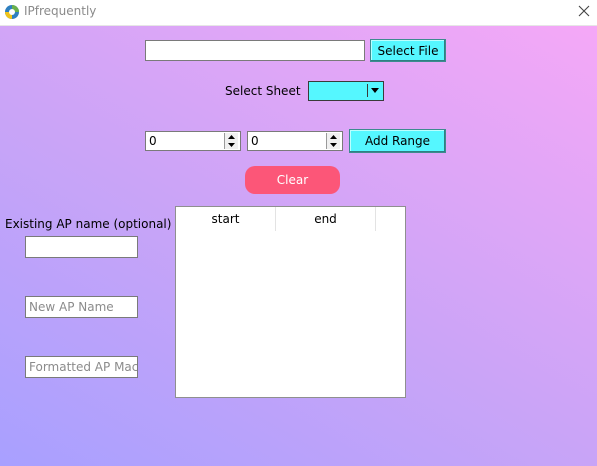  What do you see at coordinates (153, 141) in the screenshot?
I see `range-start-value: 0` at bounding box center [153, 141].